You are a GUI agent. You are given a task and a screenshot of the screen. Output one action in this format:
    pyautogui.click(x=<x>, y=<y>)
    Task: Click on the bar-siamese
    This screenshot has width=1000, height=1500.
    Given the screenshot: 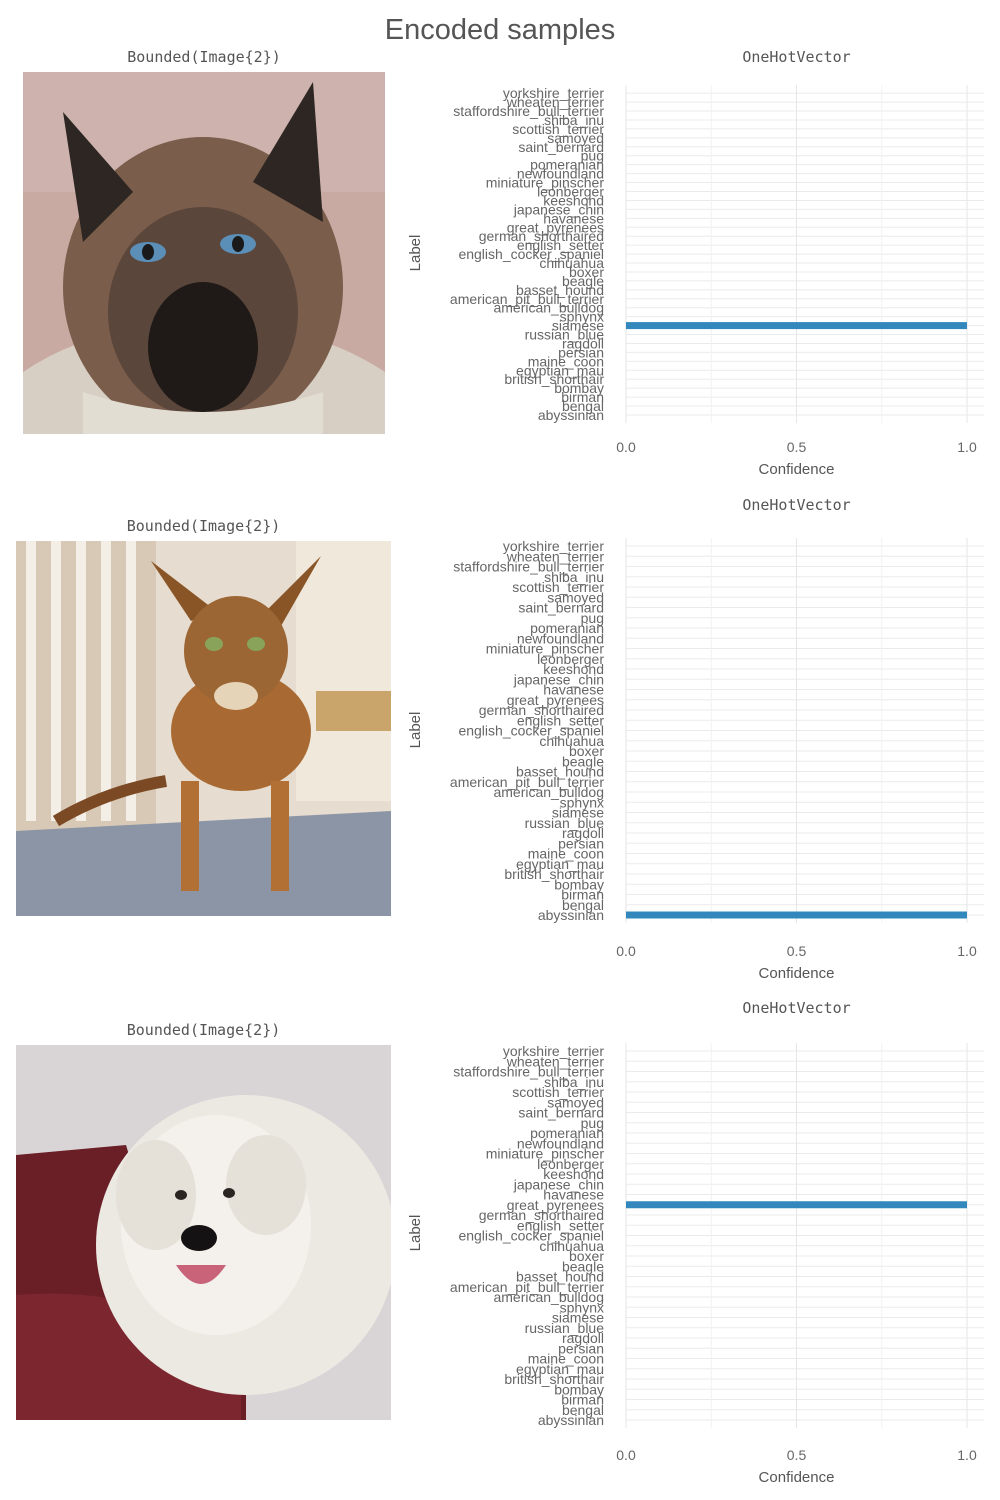 What is the action you would take?
    pyautogui.click(x=796, y=326)
    